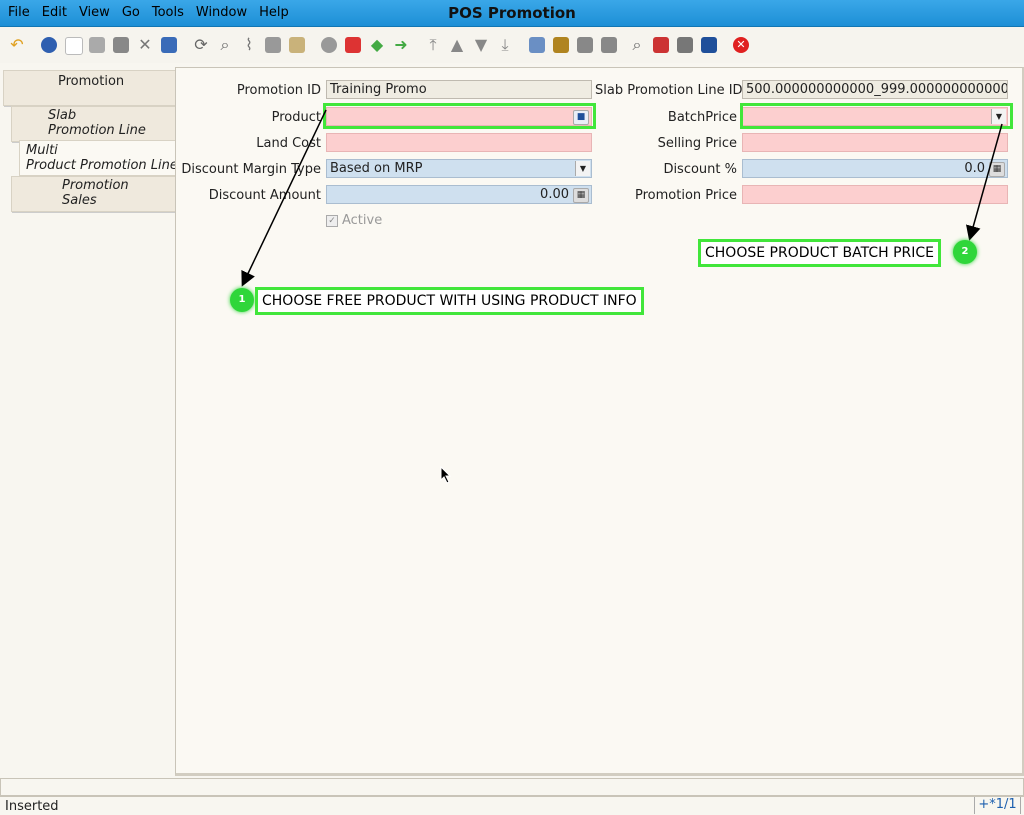 This screenshot has height=815, width=1024. Describe the element at coordinates (459, 89) in the screenshot. I see `promotion-id-field: Training Promo` at that location.